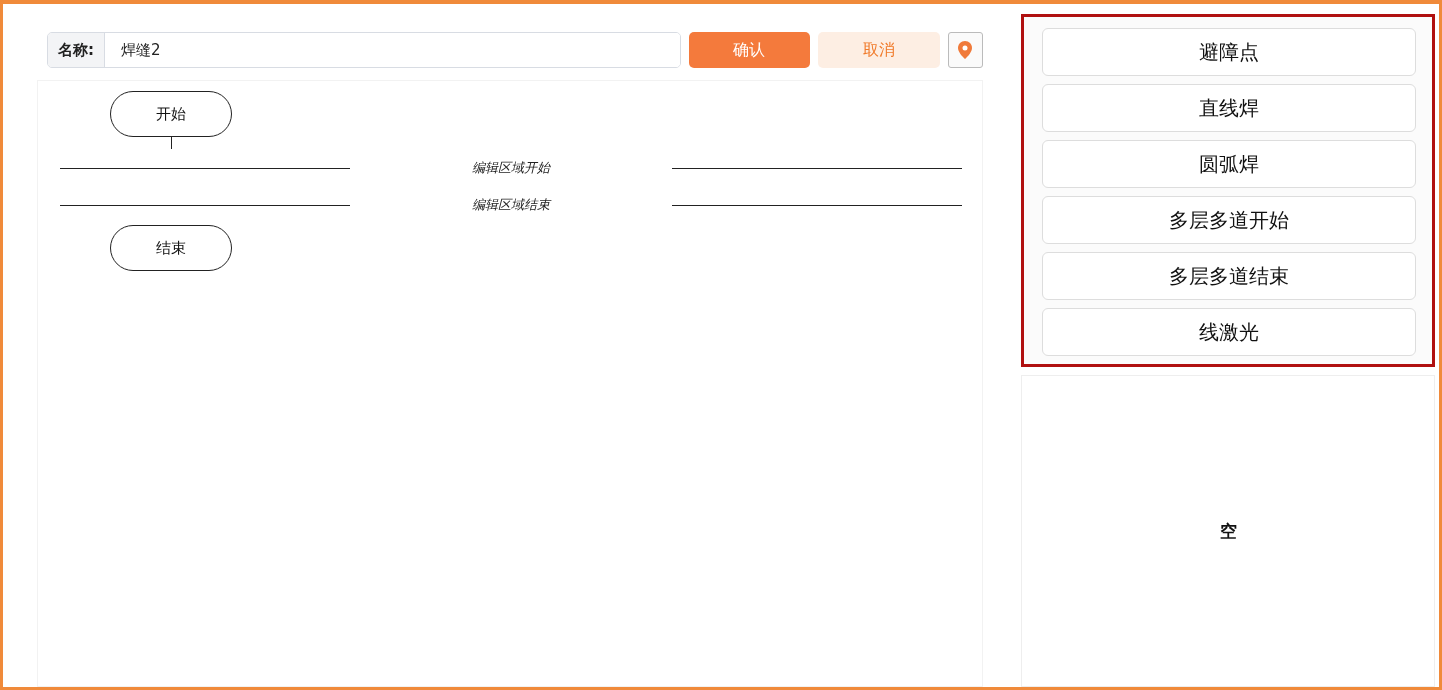 This screenshot has width=1442, height=690. I want to click on connector-line, so click(171, 143).